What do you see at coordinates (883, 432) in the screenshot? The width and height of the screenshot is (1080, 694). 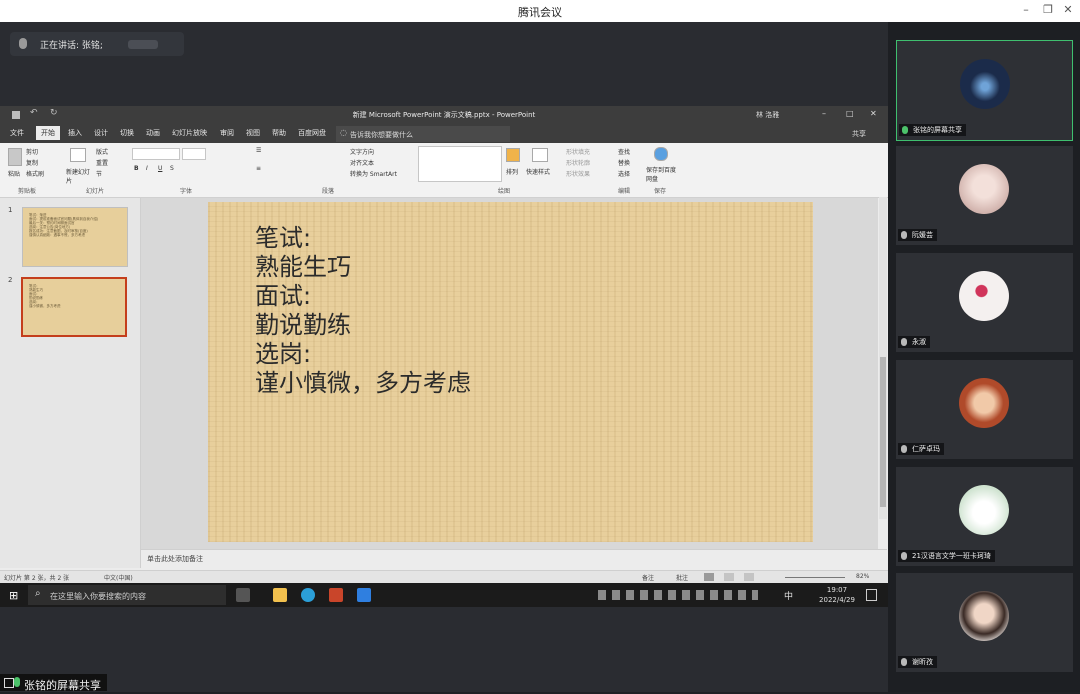 I see `scrollbar-thumb` at bounding box center [883, 432].